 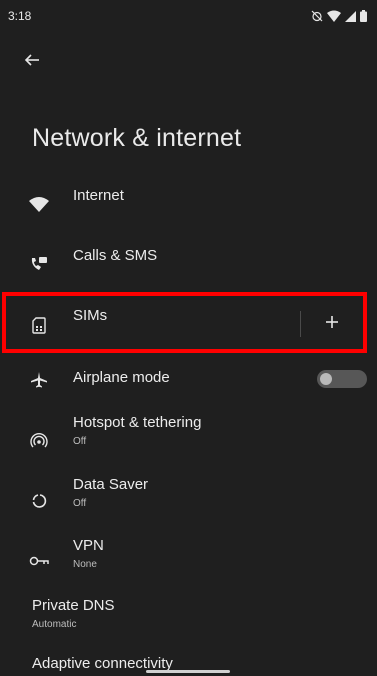 What do you see at coordinates (39, 264) in the screenshot?
I see `calls-sms-icon` at bounding box center [39, 264].